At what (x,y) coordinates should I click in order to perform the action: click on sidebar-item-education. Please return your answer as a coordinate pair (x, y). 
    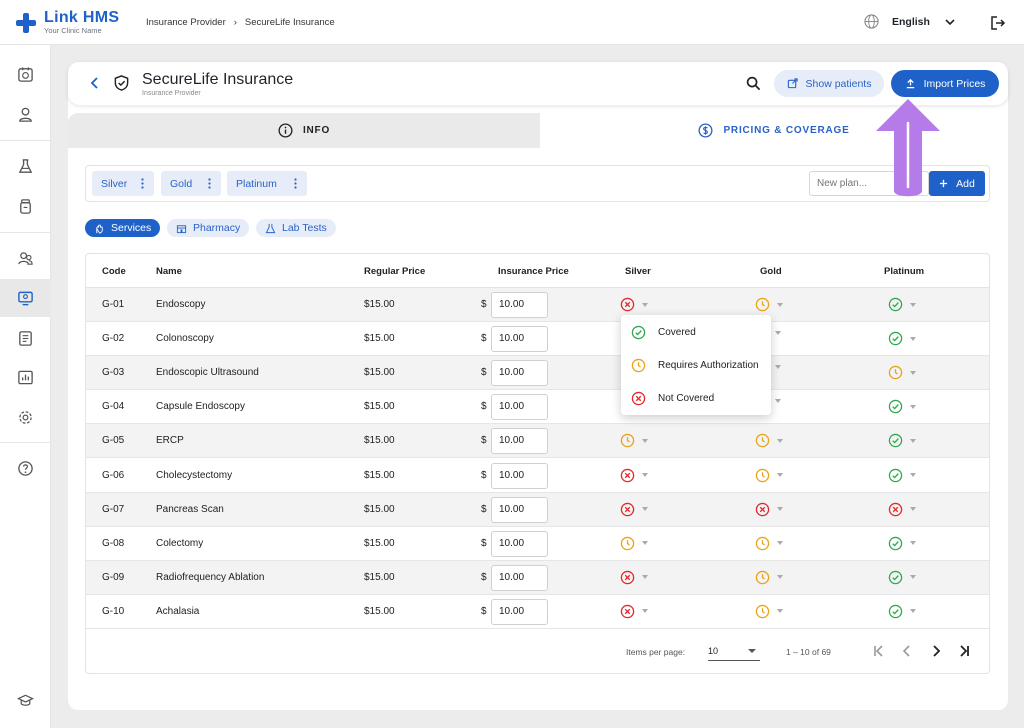
    Looking at the image, I should click on (25, 700).